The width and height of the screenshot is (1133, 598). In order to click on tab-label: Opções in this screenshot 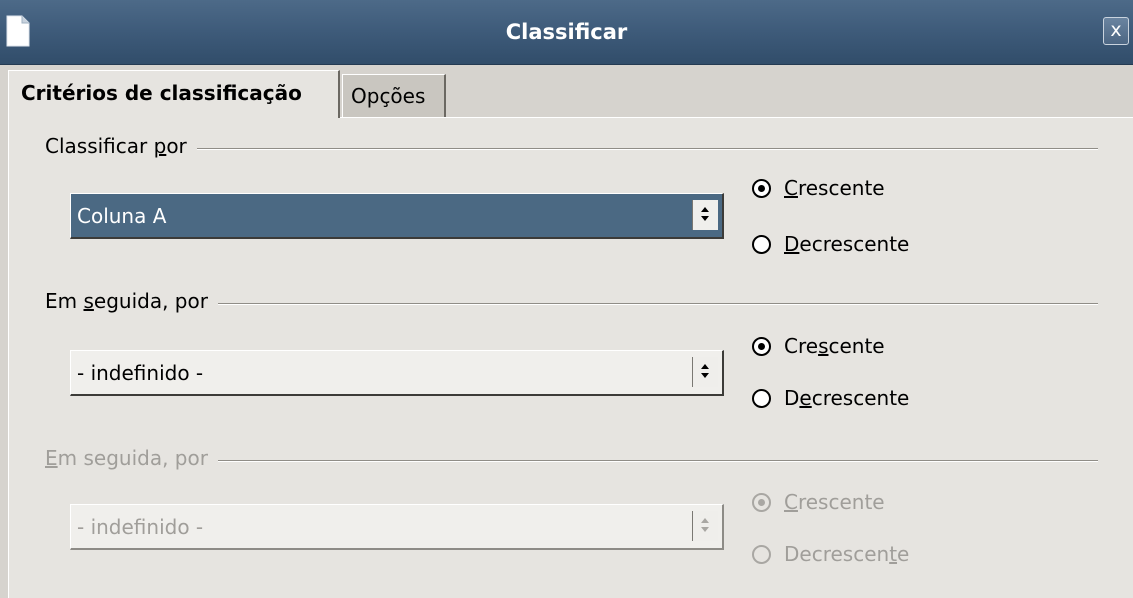, I will do `click(388, 96)`.